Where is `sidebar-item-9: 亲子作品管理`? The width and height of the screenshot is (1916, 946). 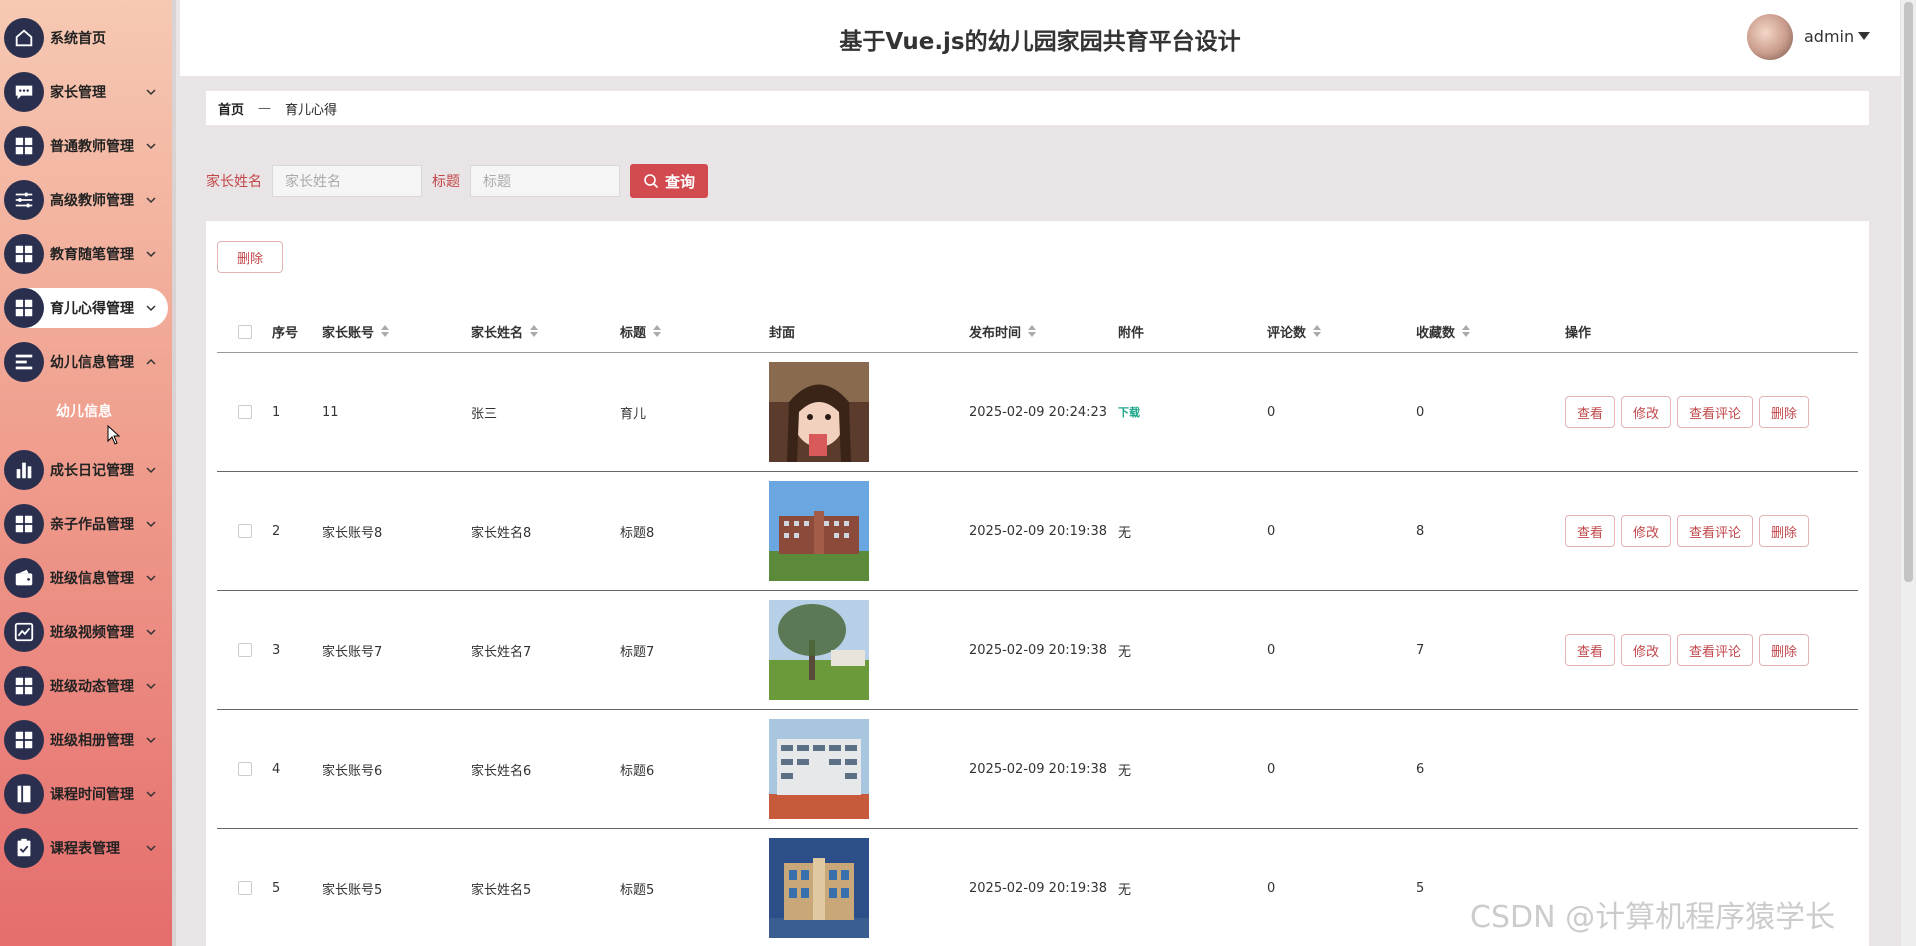 sidebar-item-9: 亲子作品管理 is located at coordinates (86, 524).